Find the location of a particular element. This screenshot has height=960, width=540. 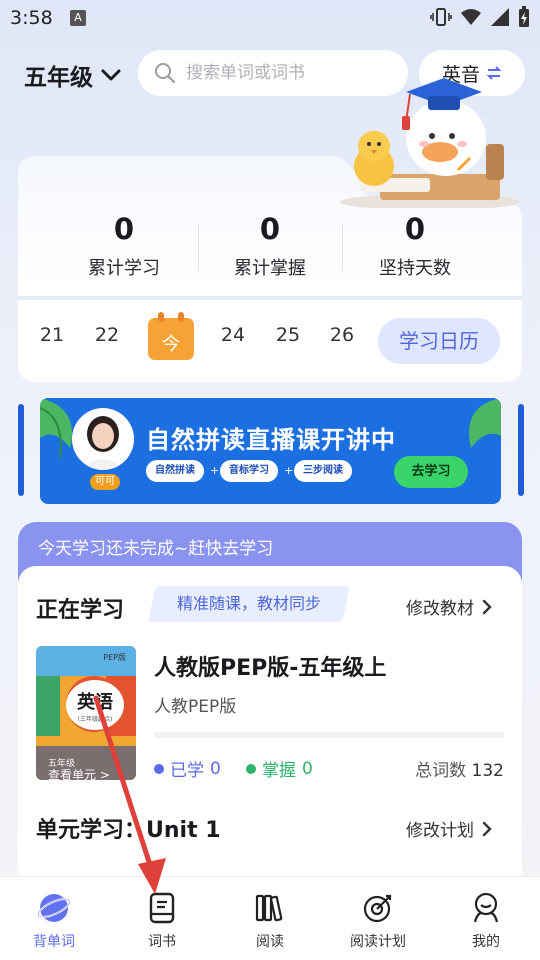

book-progress-bar is located at coordinates (329, 735).